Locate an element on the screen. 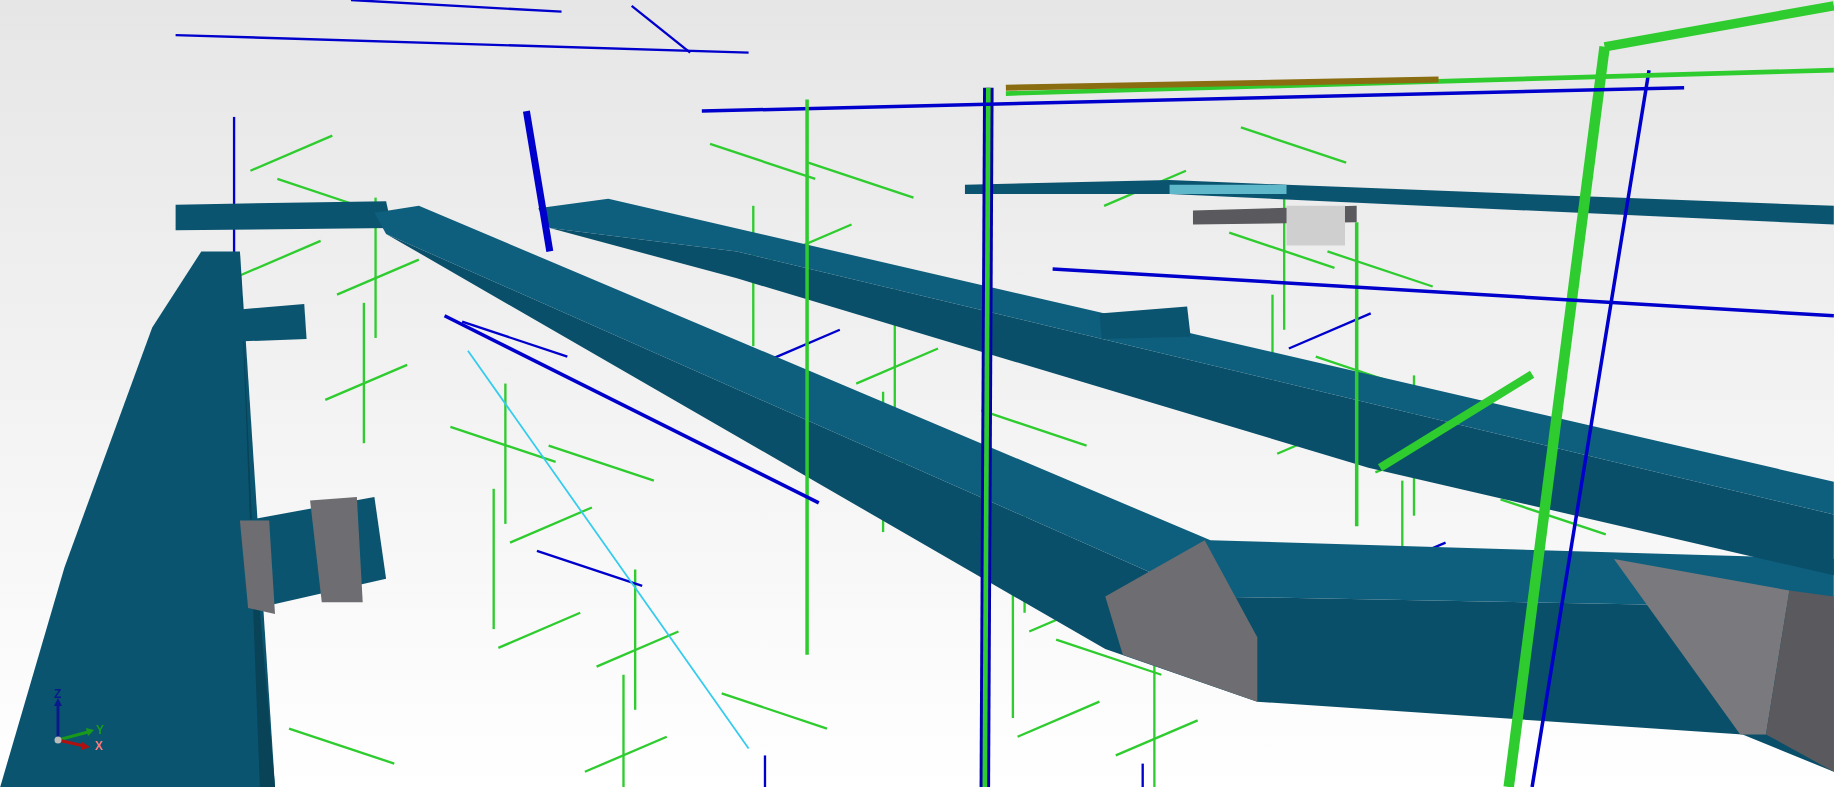  axis-label: Y is located at coordinates (100, 730).